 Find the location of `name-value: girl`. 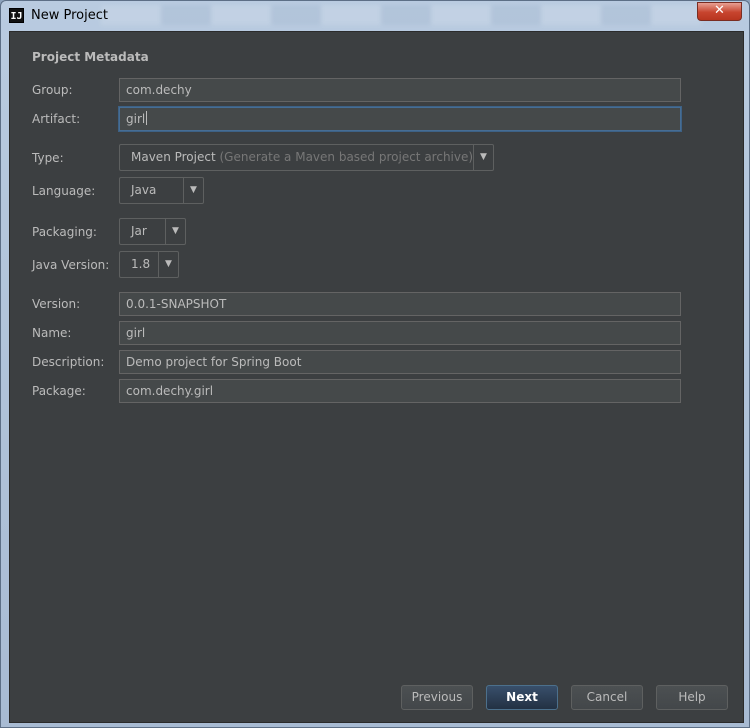

name-value: girl is located at coordinates (136, 333).